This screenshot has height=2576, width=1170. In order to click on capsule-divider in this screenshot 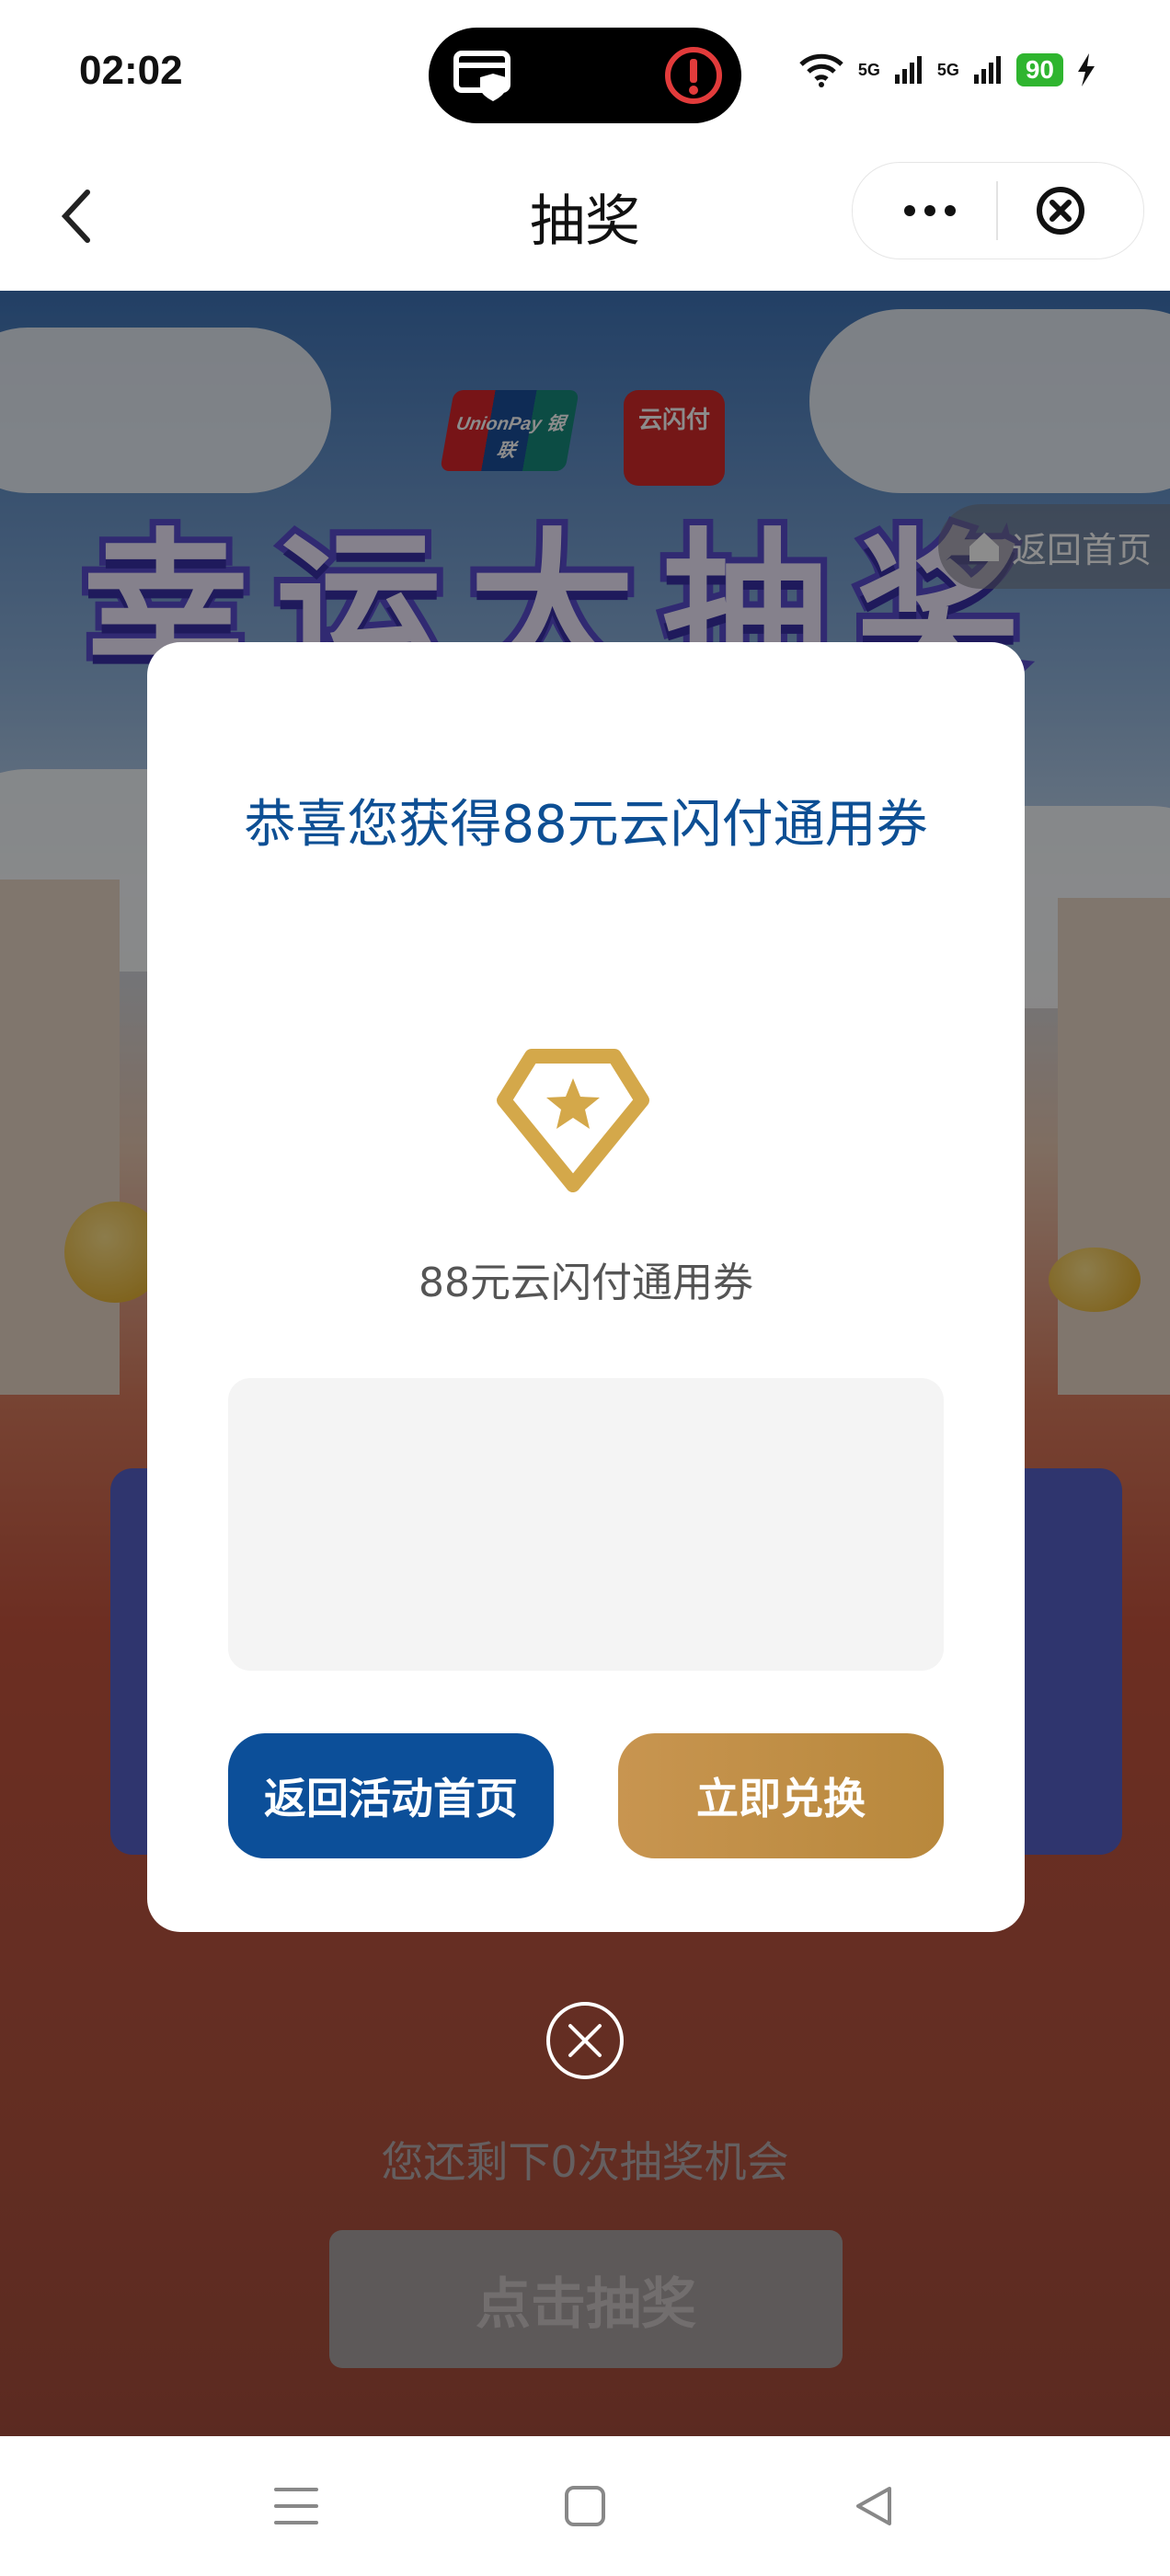, I will do `click(997, 210)`.